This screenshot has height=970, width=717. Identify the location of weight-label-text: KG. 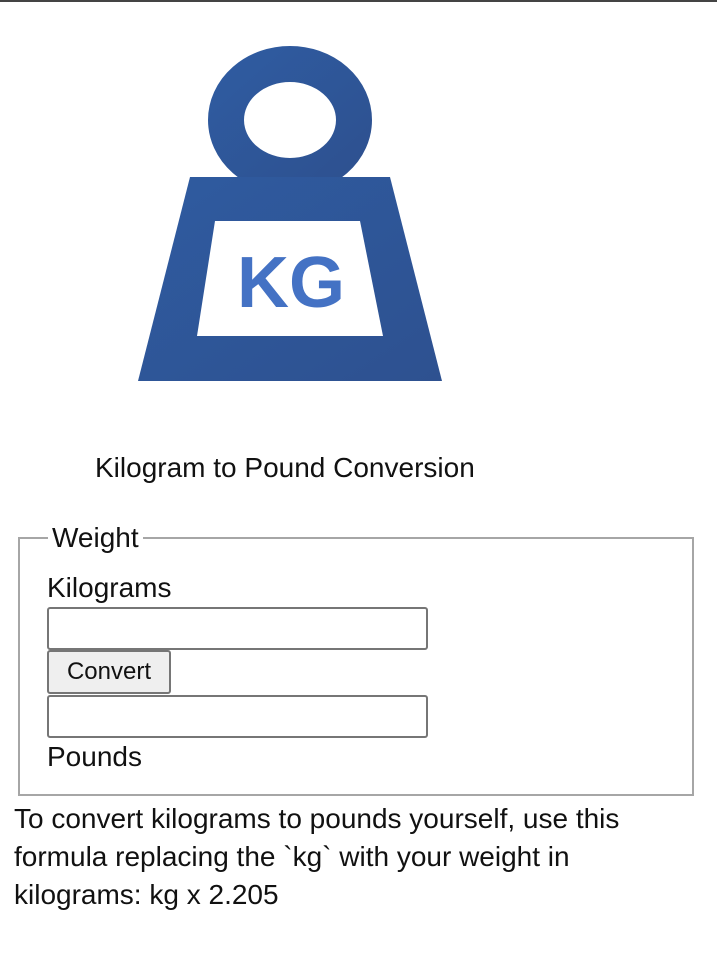
(291, 283).